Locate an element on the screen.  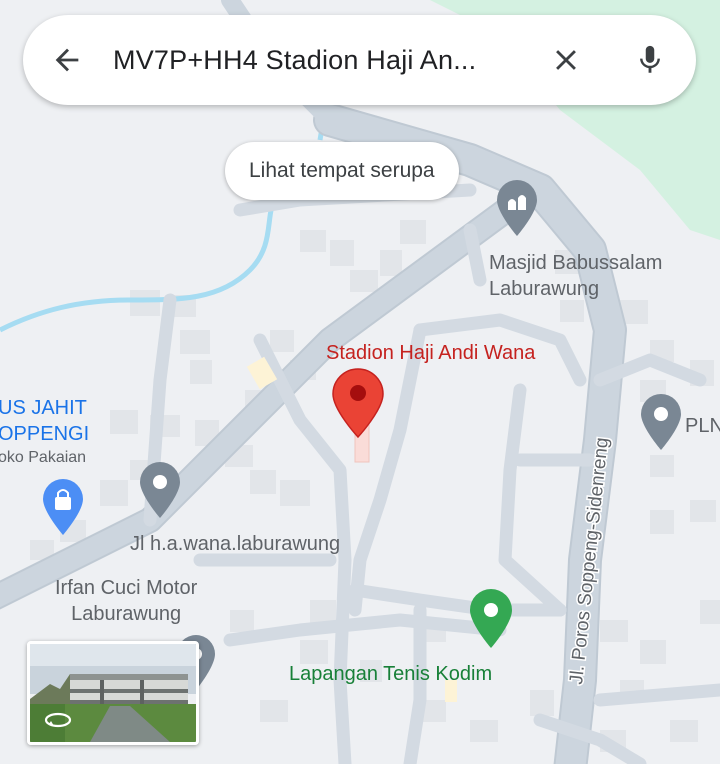
place-label-tennis: Lapangan Tenis Kodim is located at coordinates (390, 674).